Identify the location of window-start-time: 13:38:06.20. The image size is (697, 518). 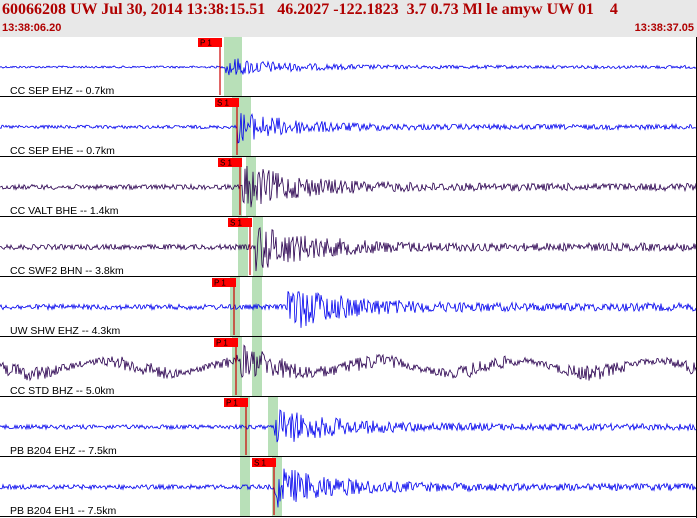
(32, 28).